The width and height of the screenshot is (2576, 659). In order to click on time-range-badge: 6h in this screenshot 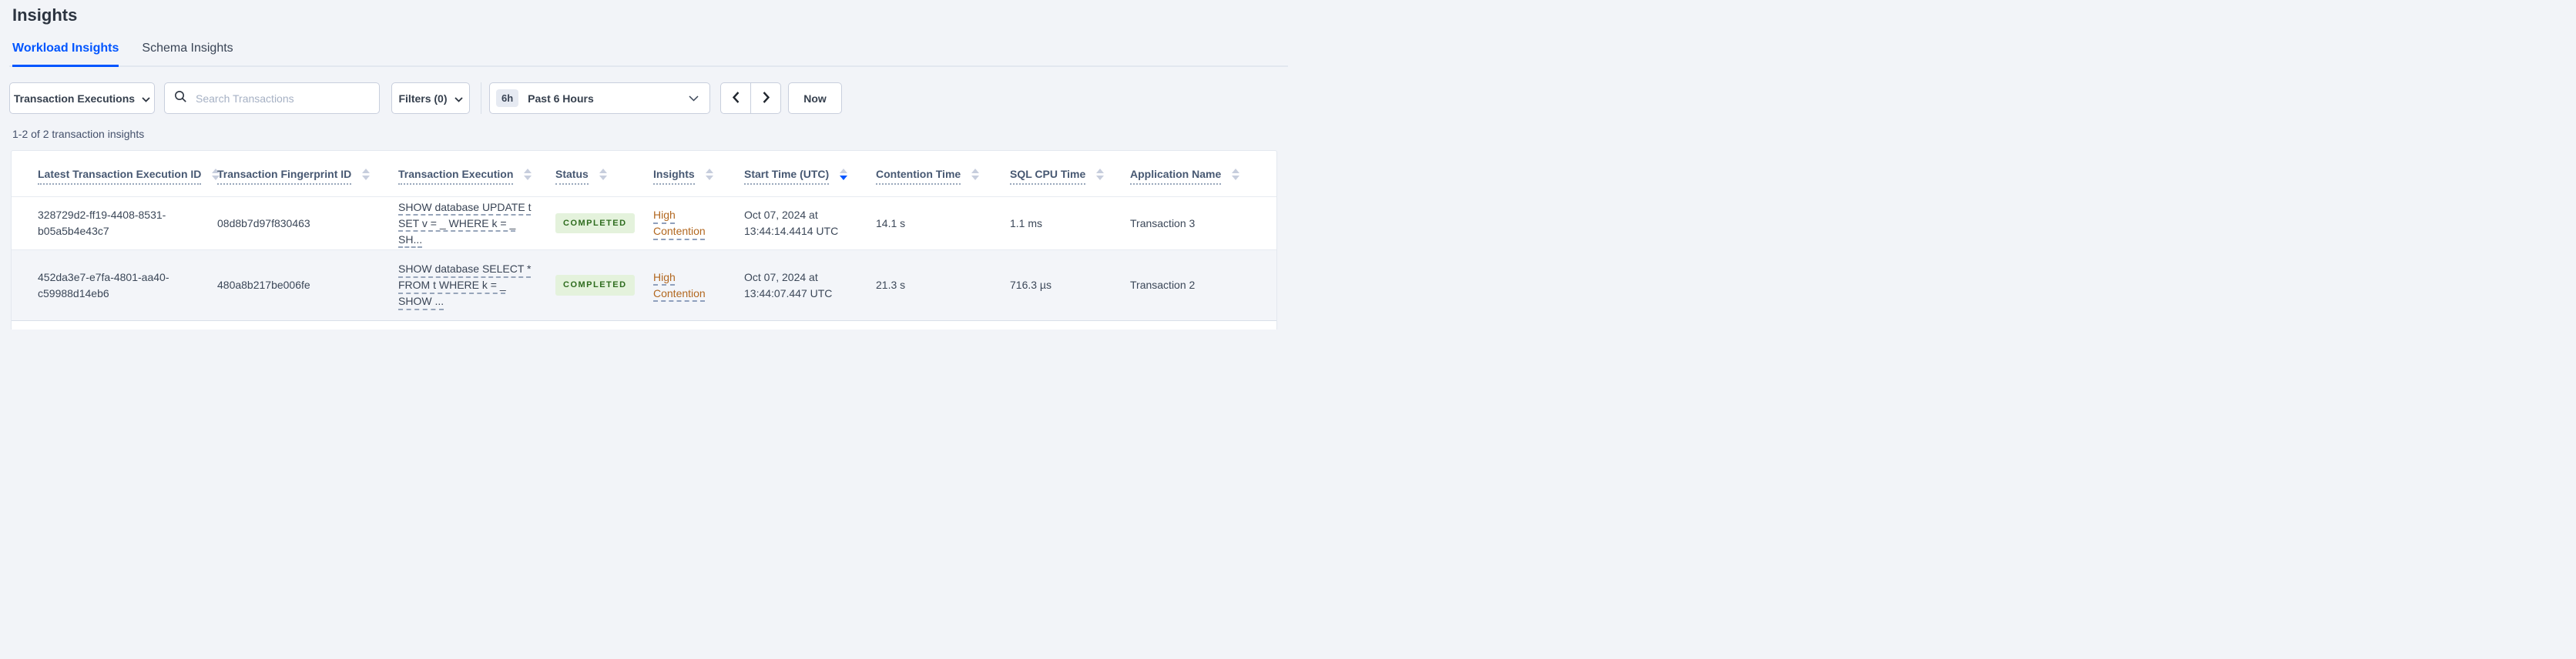, I will do `click(507, 98)`.